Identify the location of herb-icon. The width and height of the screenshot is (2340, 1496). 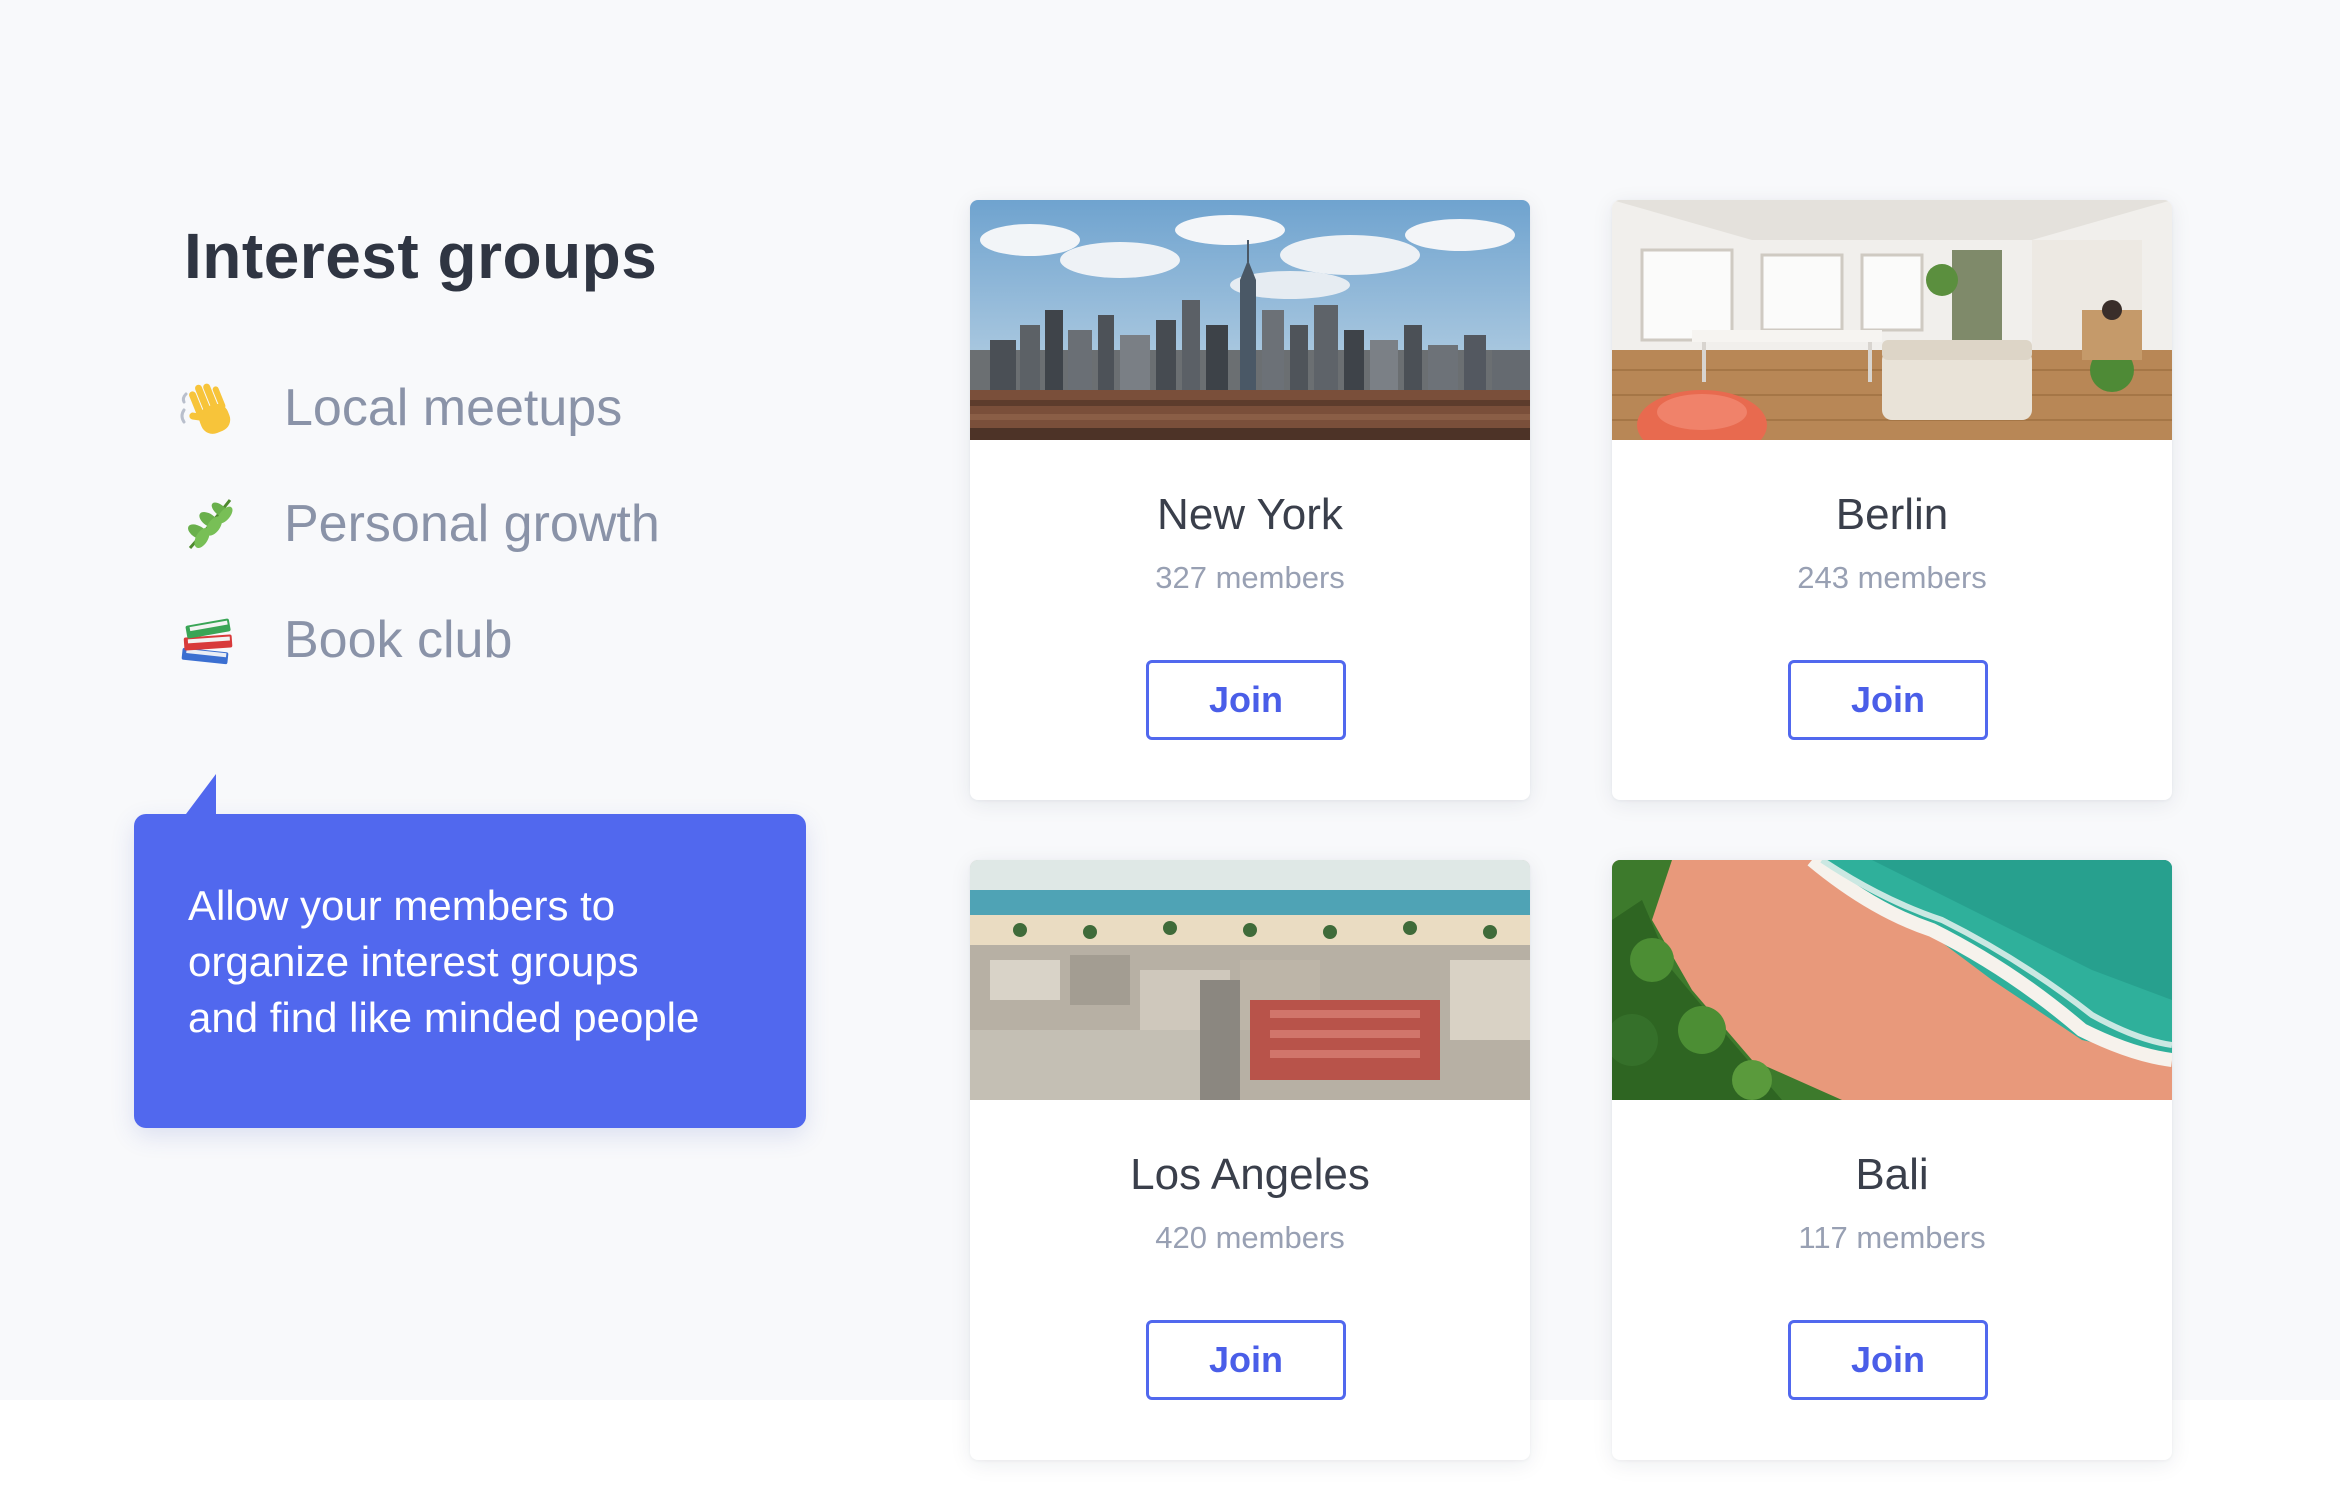
(208, 524).